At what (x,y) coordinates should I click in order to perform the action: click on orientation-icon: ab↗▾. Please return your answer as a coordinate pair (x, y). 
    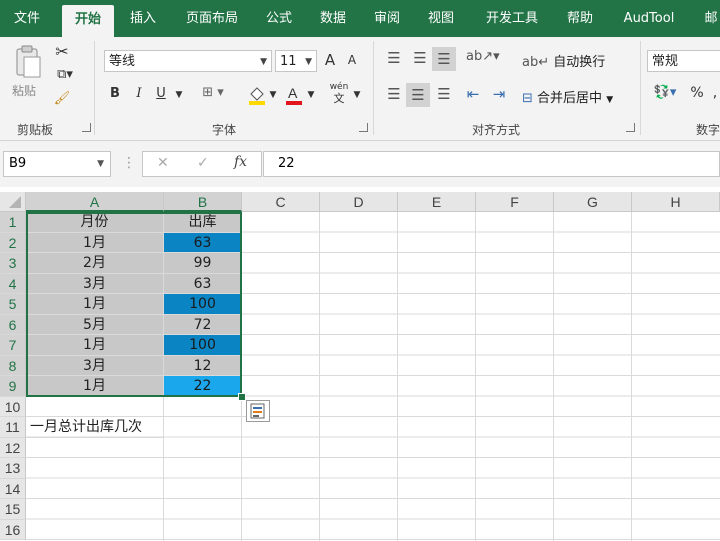
    Looking at the image, I should click on (483, 56).